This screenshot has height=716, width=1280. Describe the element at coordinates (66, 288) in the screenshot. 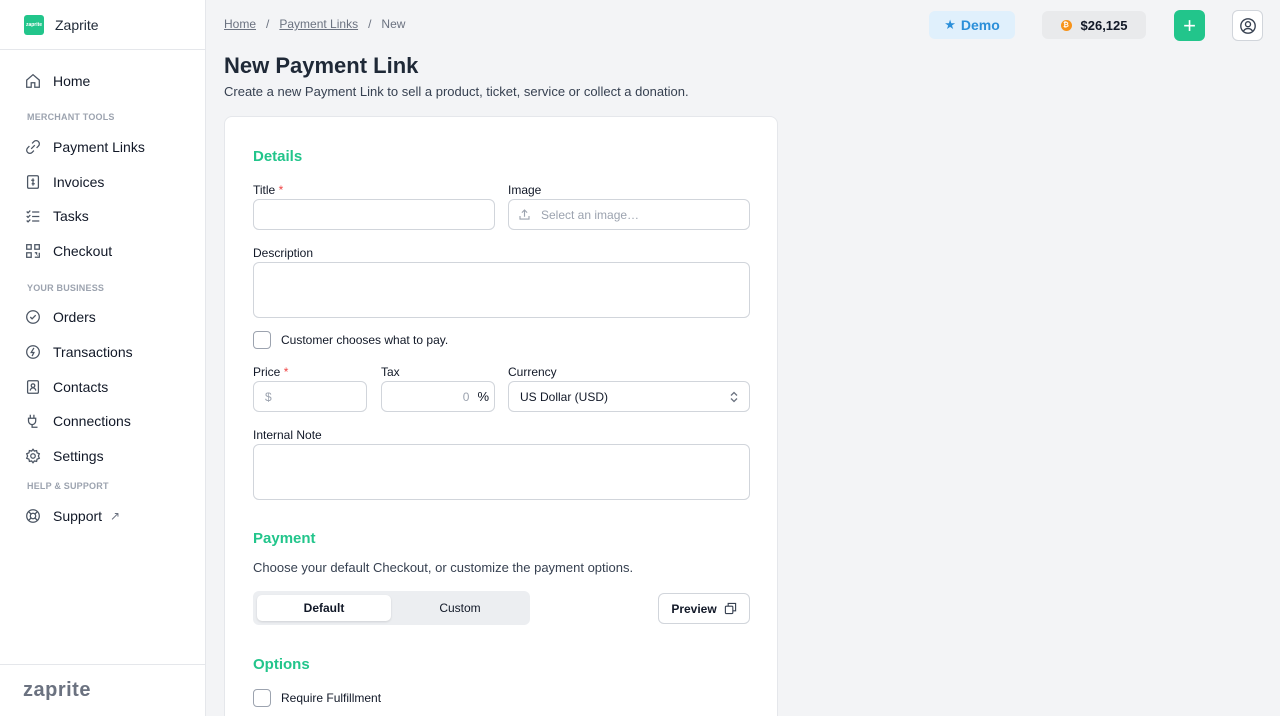

I see `section-your-business: YOUR BUSINESS` at that location.